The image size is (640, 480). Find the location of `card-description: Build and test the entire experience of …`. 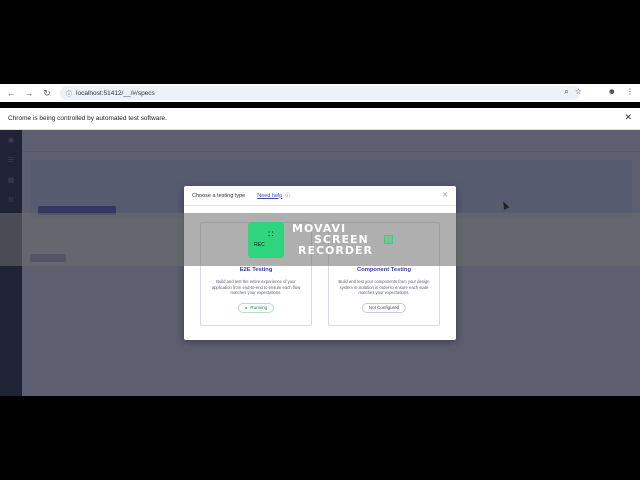

card-description: Build and test the entire experience of … is located at coordinates (256, 287).